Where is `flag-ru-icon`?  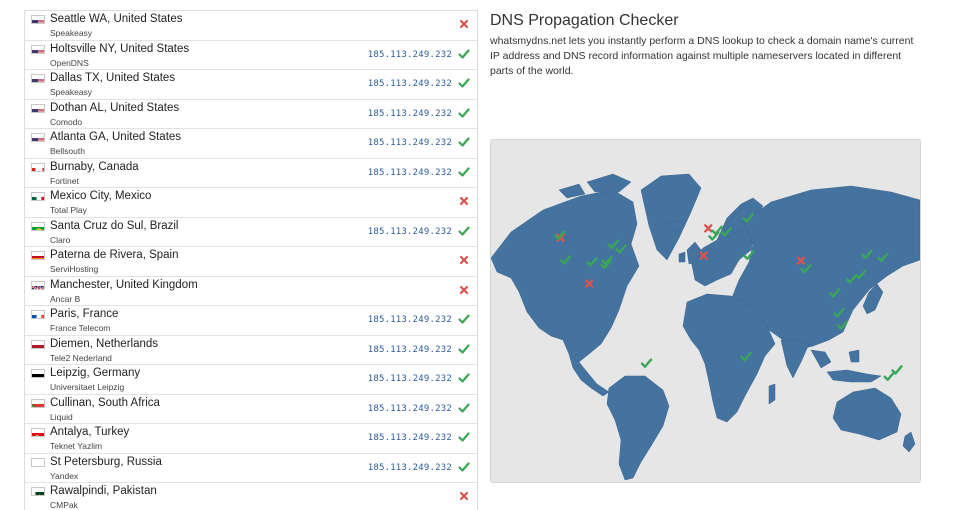
flag-ru-icon is located at coordinates (38, 462).